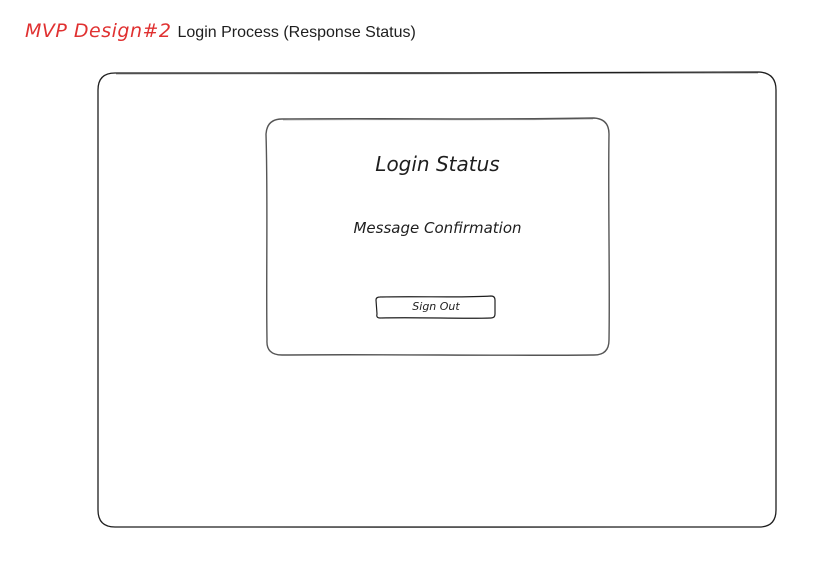 The width and height of the screenshot is (822, 569). Describe the element at coordinates (436, 307) in the screenshot. I see `sign-out-button: Sign Out` at that location.